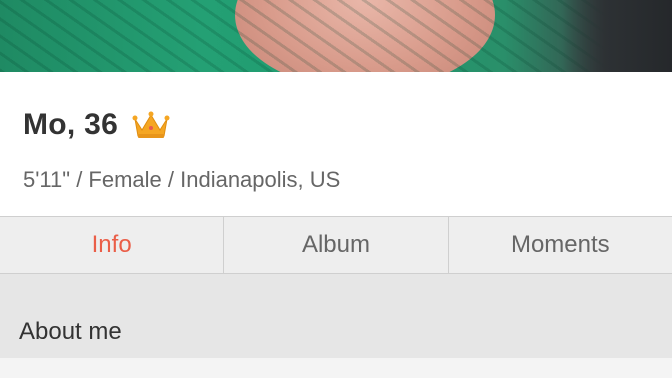 The width and height of the screenshot is (672, 378). Describe the element at coordinates (617, 36) in the screenshot. I see `profile-photo-background` at that location.